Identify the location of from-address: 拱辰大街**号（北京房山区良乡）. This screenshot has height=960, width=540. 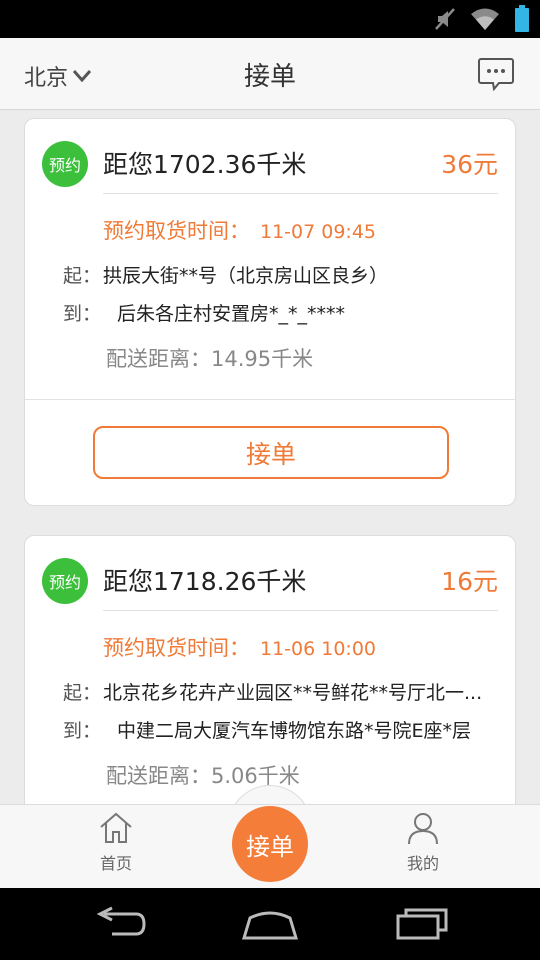
(246, 276).